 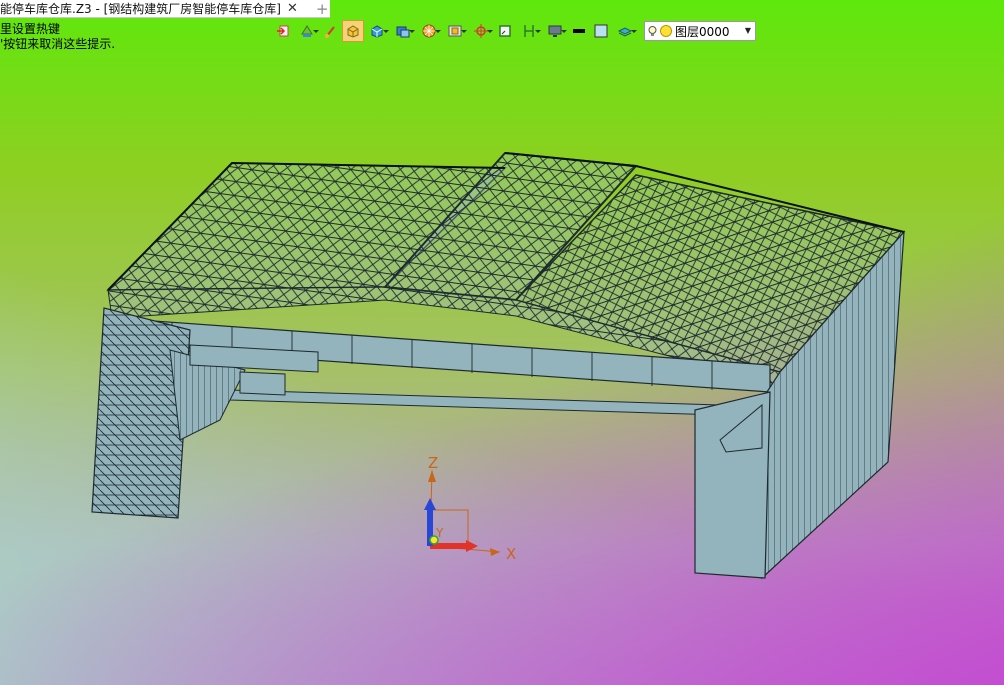 I want to click on display-mode-icon, so click(x=307, y=31).